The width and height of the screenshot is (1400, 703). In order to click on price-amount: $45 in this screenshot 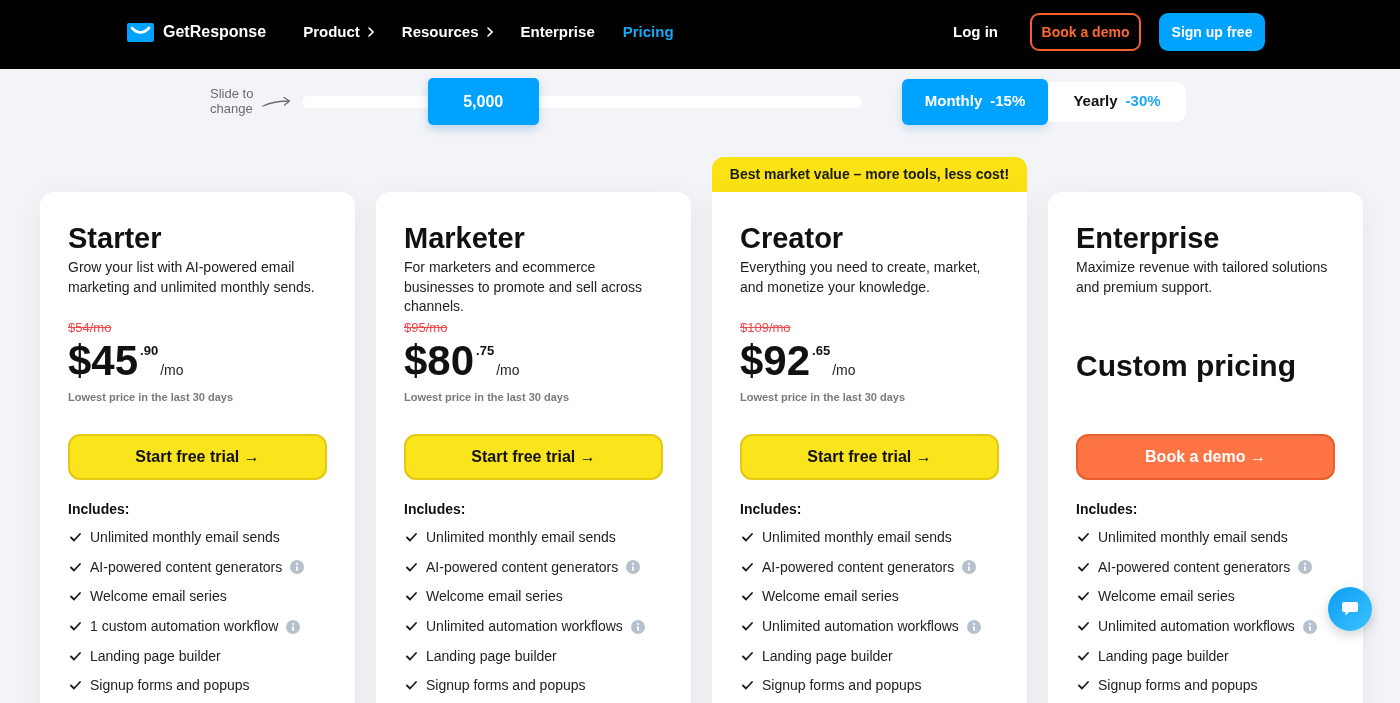, I will do `click(103, 361)`.